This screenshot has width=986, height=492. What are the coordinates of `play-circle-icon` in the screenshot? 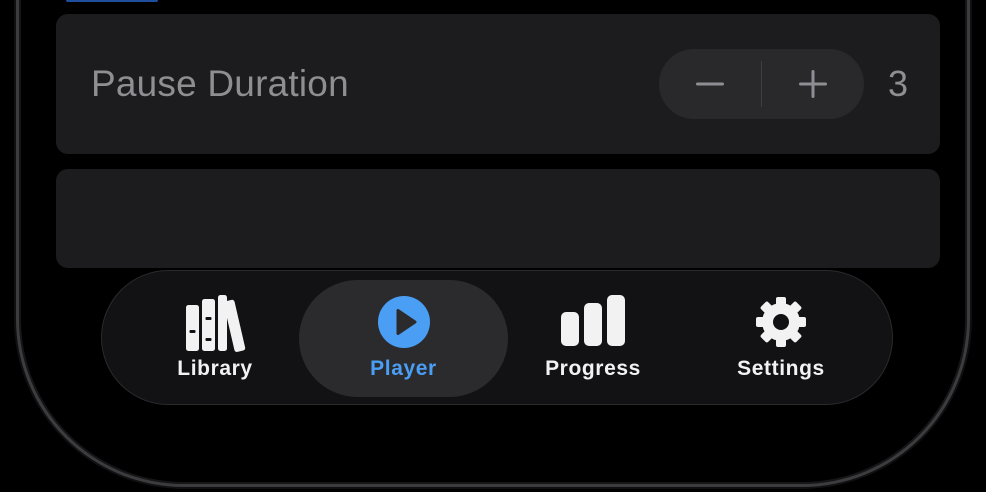 It's located at (404, 324).